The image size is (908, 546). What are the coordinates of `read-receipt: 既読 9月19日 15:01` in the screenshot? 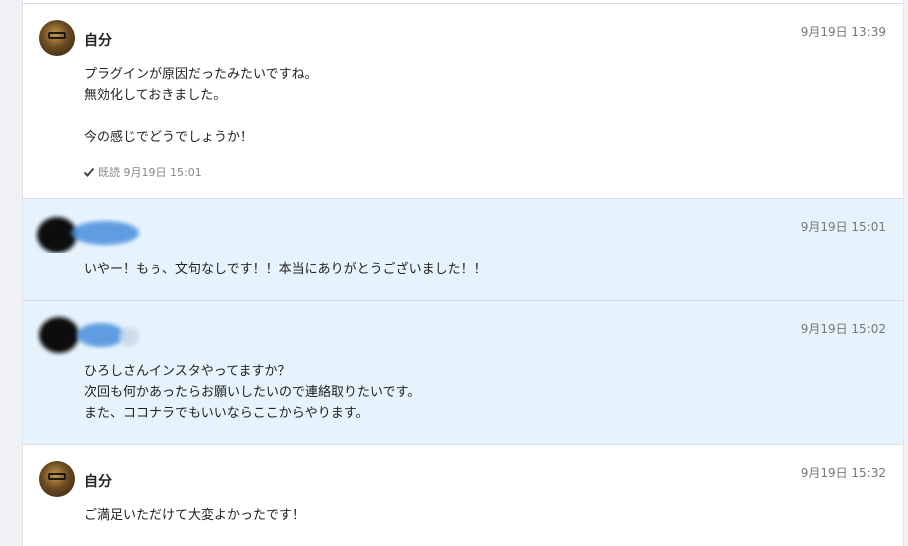 It's located at (142, 172).